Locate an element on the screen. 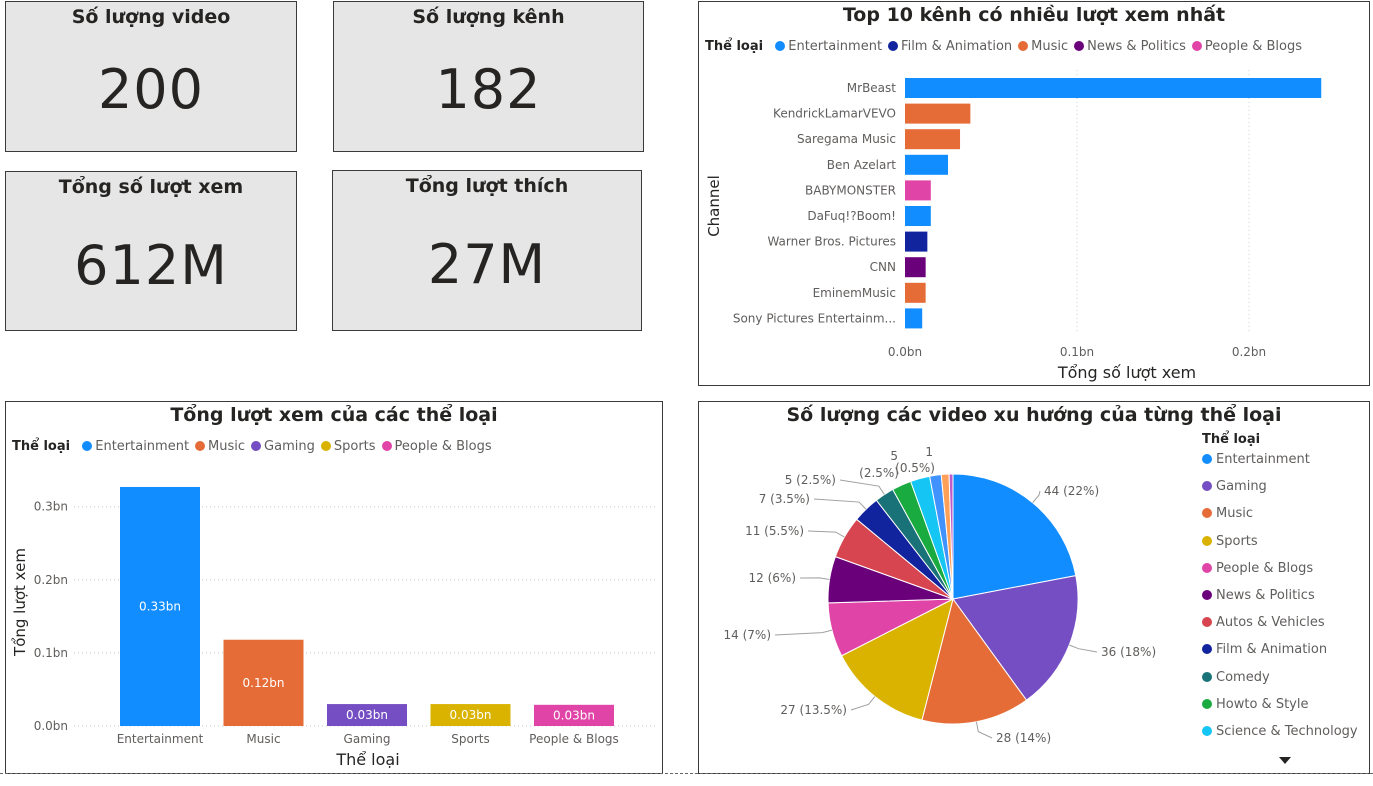 Image resolution: width=1373 pixels, height=786 pixels. bar-kendricklamarvevo is located at coordinates (938, 113).